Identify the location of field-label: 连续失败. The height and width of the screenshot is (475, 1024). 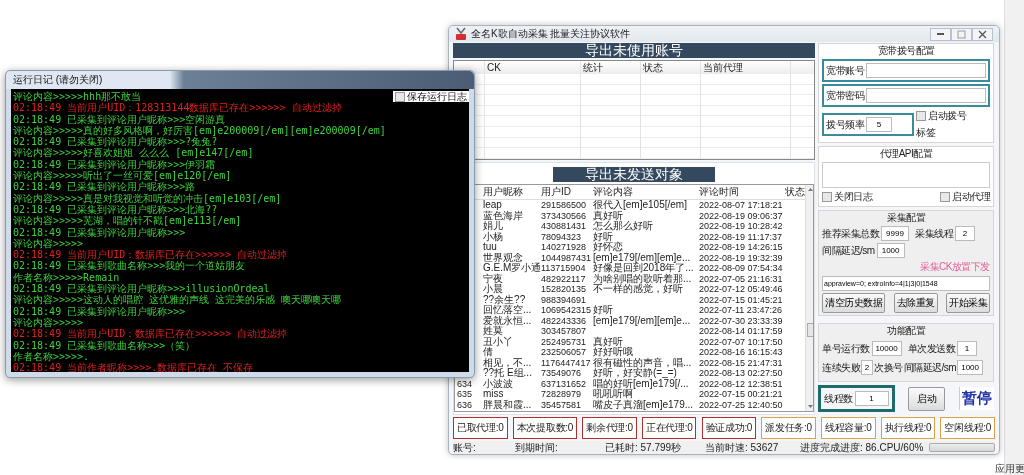
(841, 367).